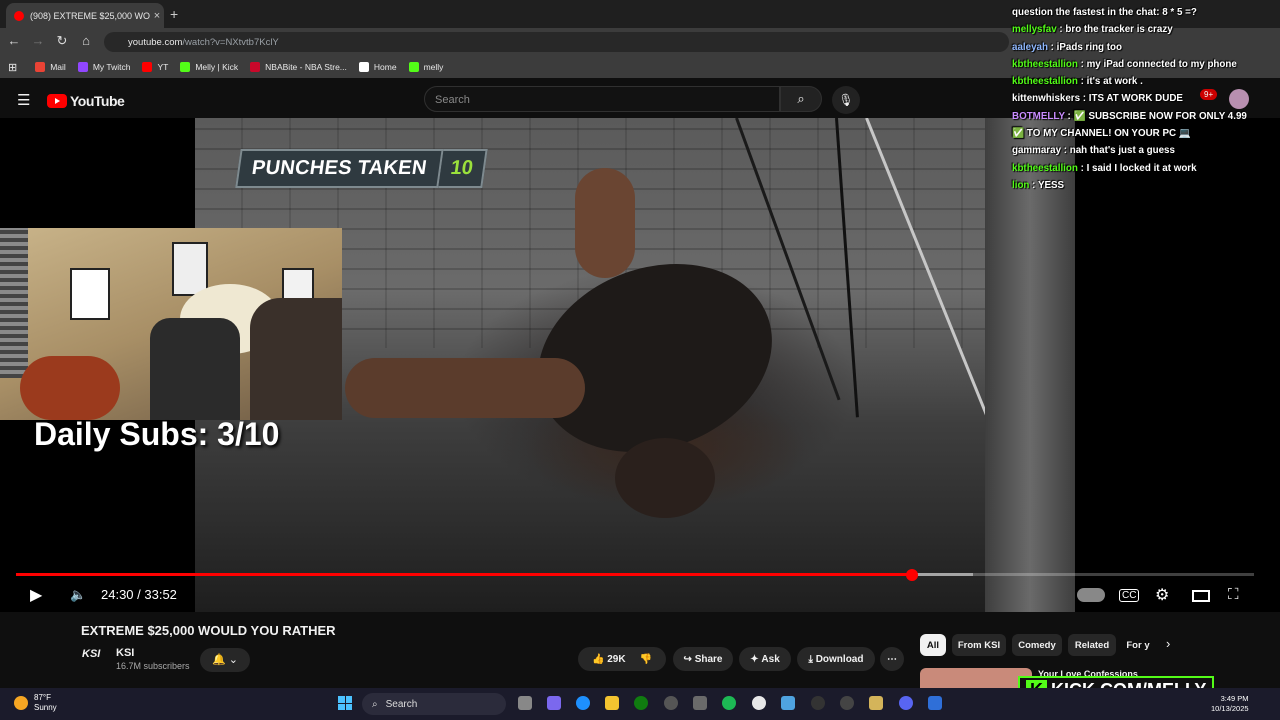  Describe the element at coordinates (646, 659) in the screenshot. I see `thumbs-down-icon: 👎` at that location.